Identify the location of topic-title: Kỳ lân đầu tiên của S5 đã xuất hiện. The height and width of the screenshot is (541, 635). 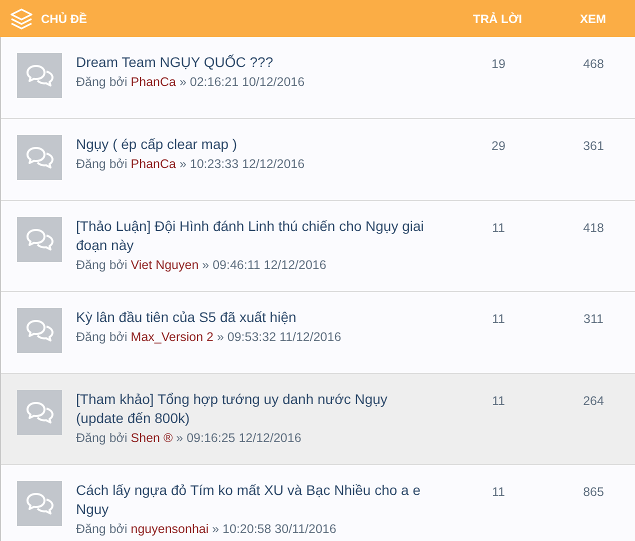
(186, 317).